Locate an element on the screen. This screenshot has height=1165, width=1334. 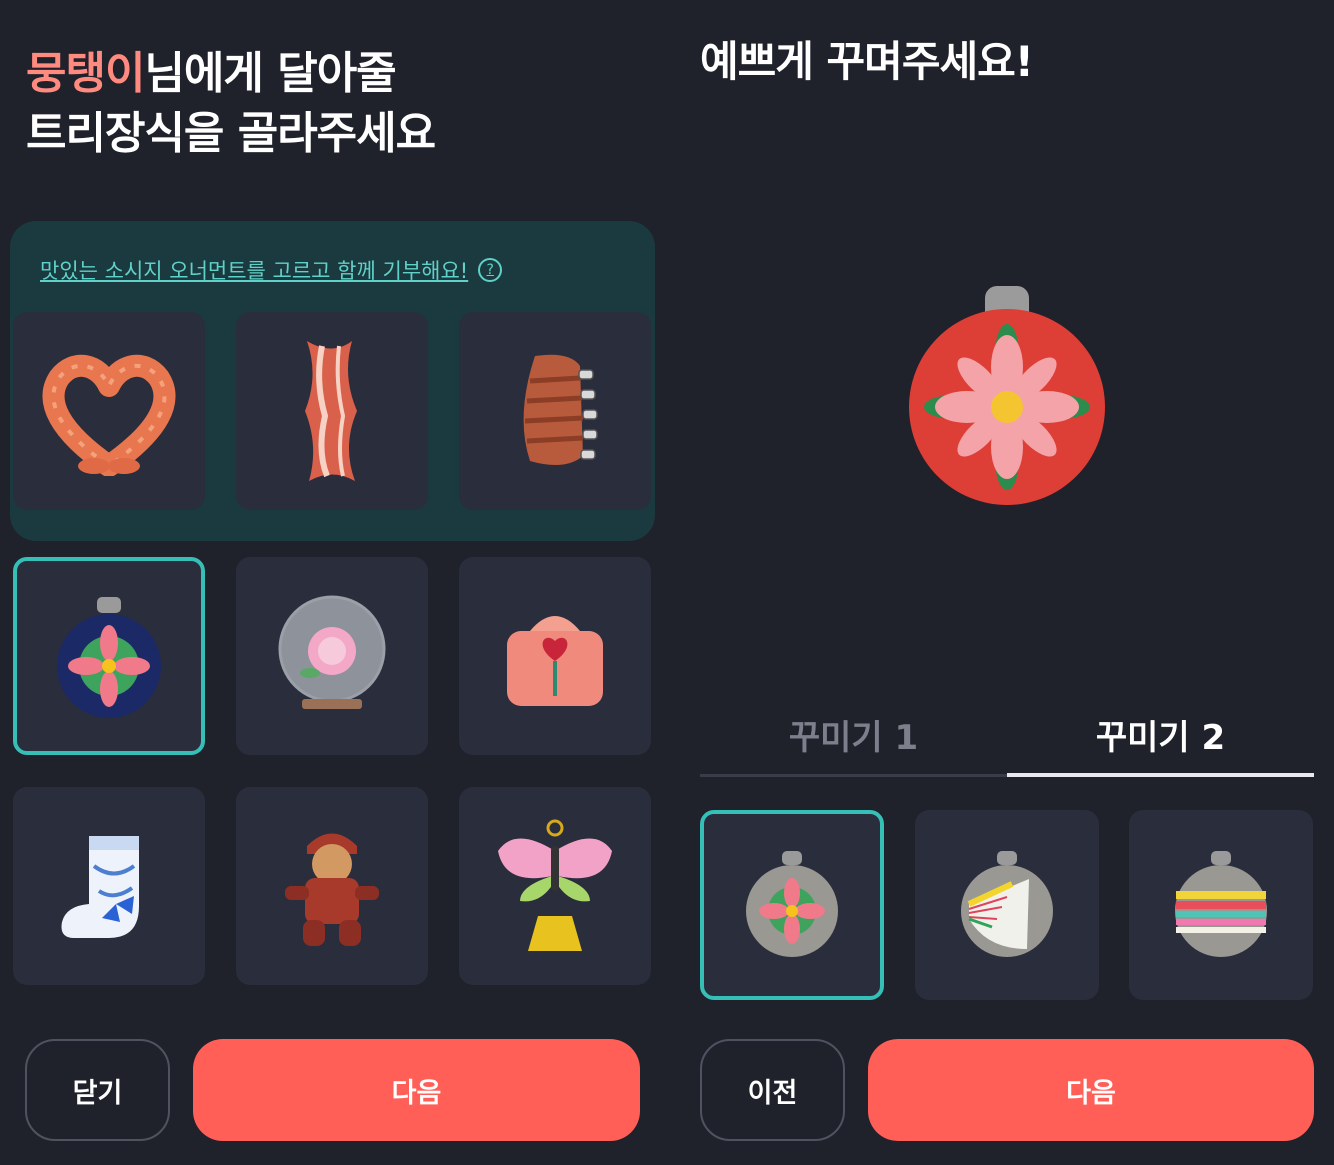
flower-pattern-icon is located at coordinates (792, 904).